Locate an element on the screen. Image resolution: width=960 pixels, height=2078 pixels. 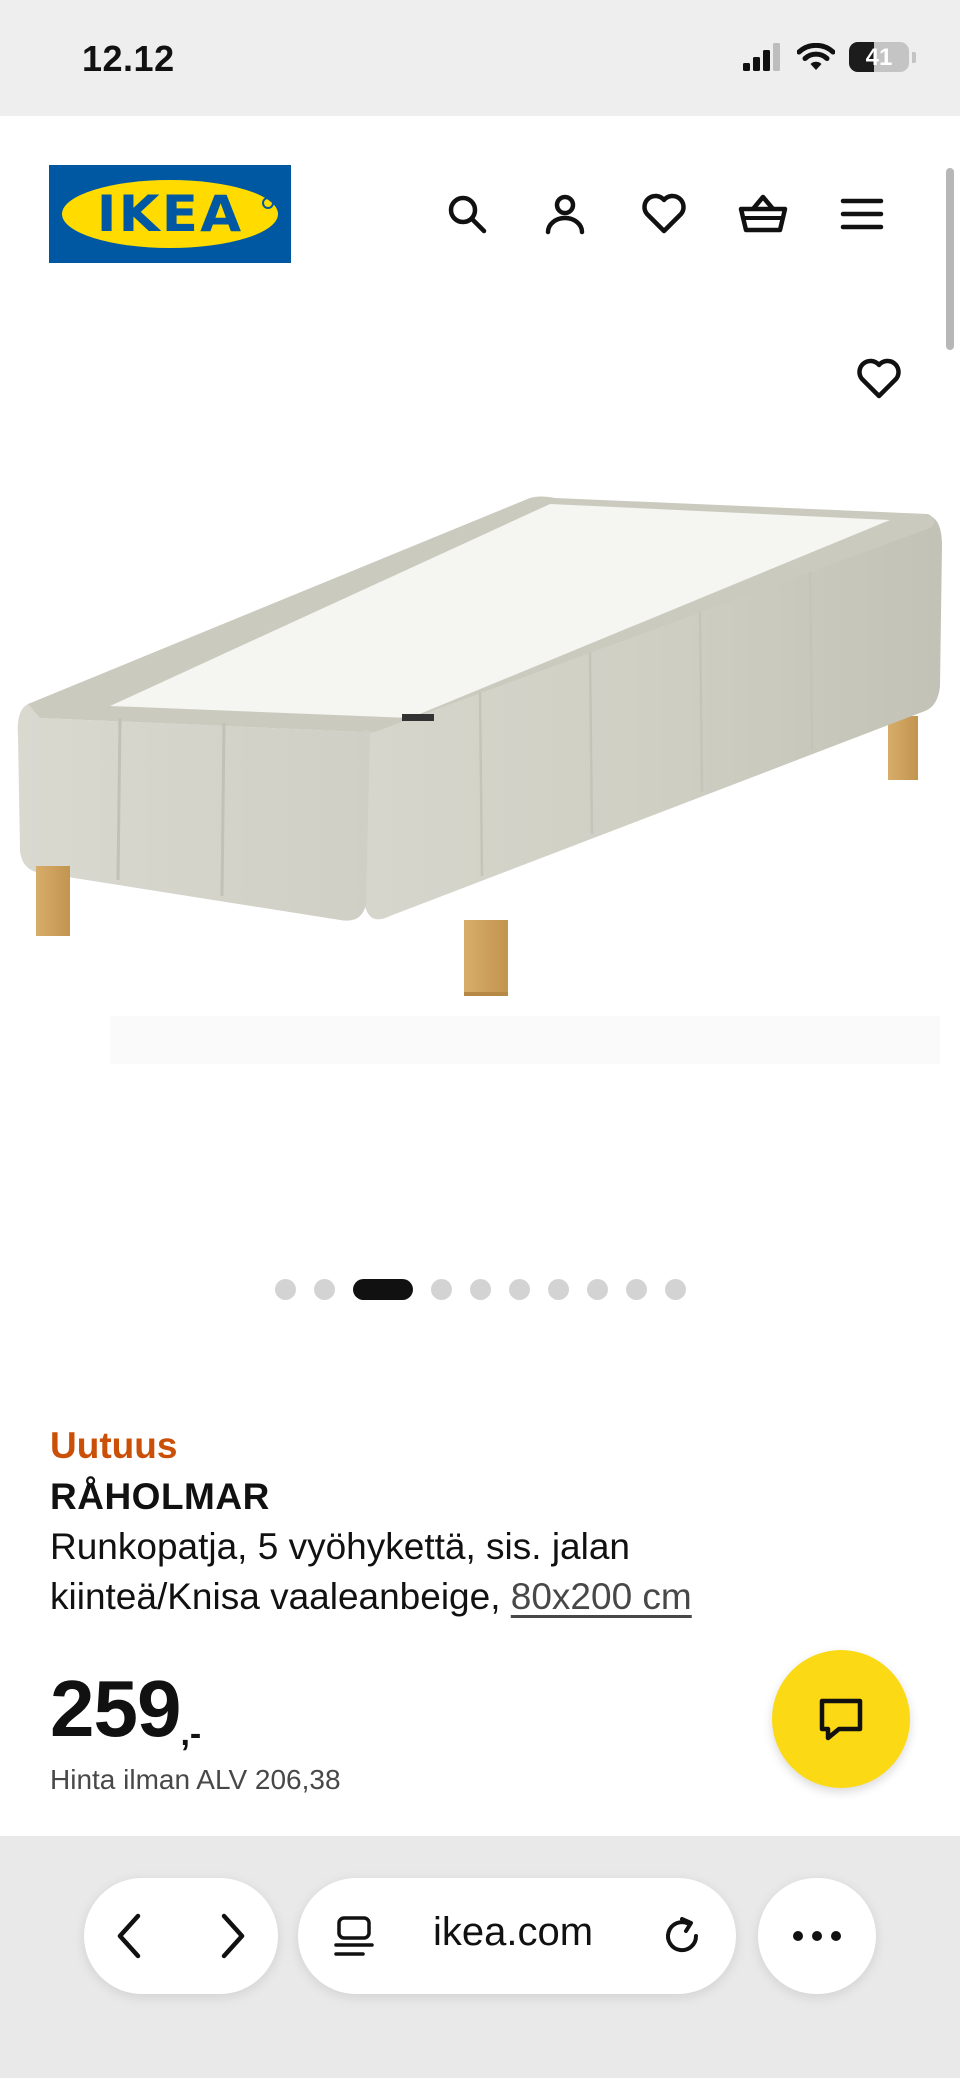
site-header: IKEA is located at coordinates (480, 211).